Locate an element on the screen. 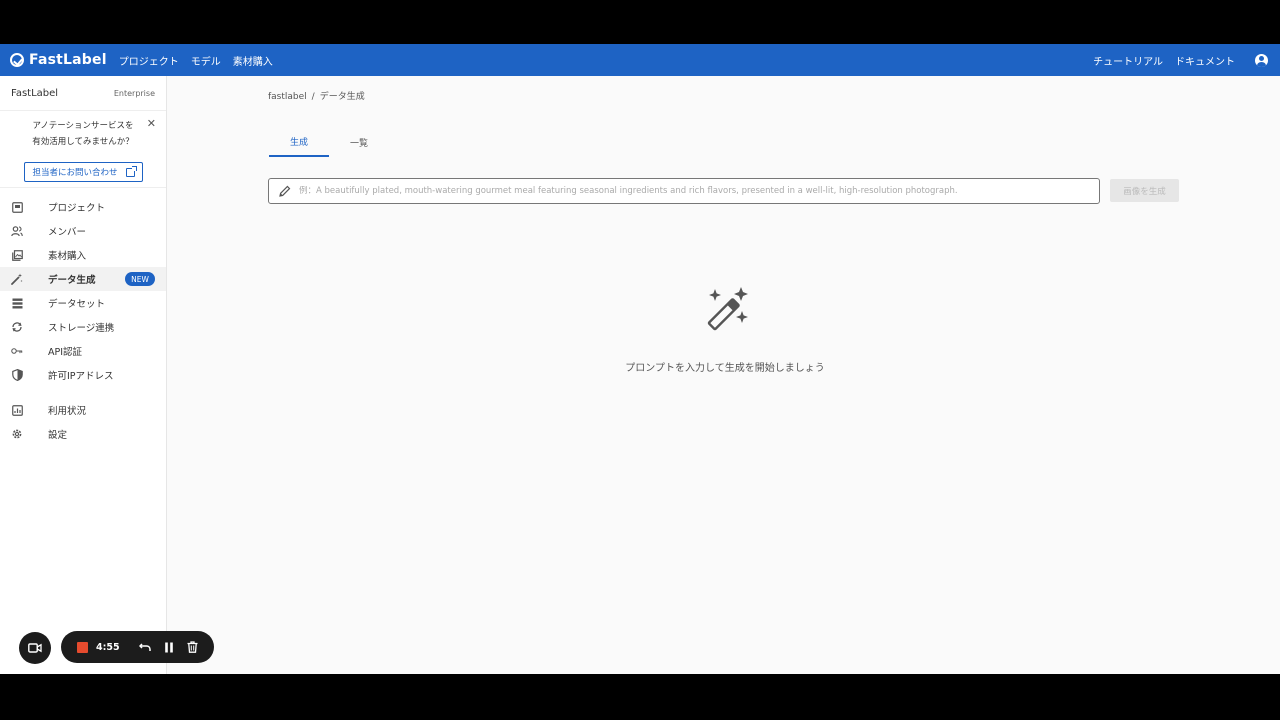 This screenshot has width=1280, height=720. contact-button-label: 担当者にお問い合わせ is located at coordinates (75, 173).